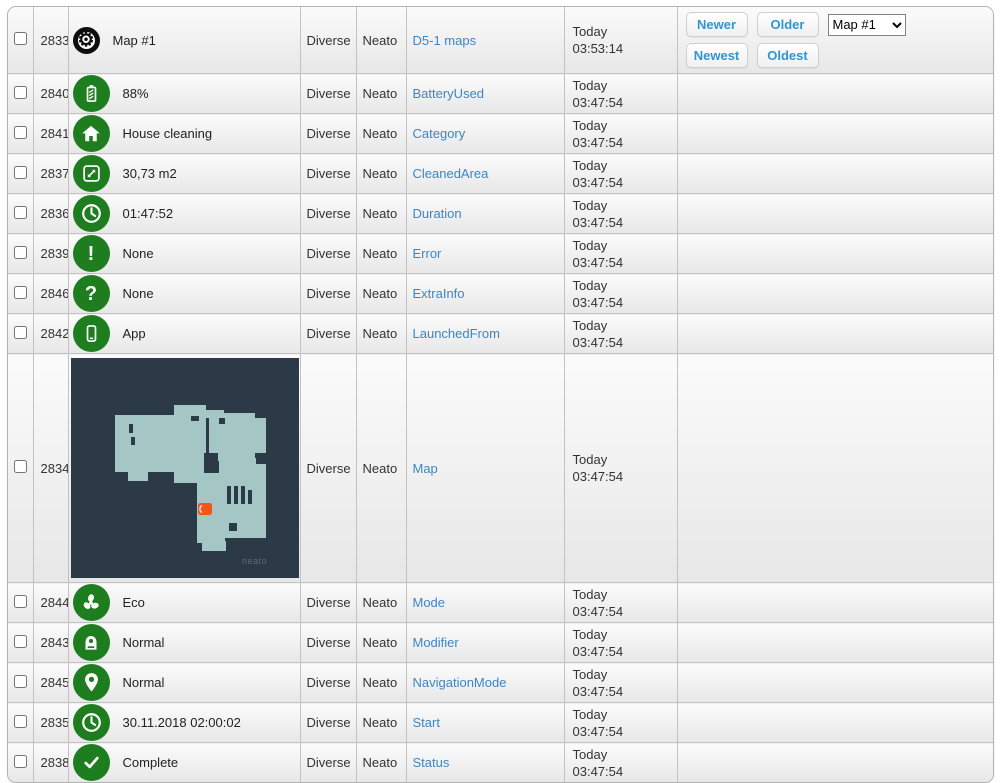 The height and width of the screenshot is (783, 1000). What do you see at coordinates (485, 40) in the screenshot?
I see `device-name-link: D5-1 maps` at bounding box center [485, 40].